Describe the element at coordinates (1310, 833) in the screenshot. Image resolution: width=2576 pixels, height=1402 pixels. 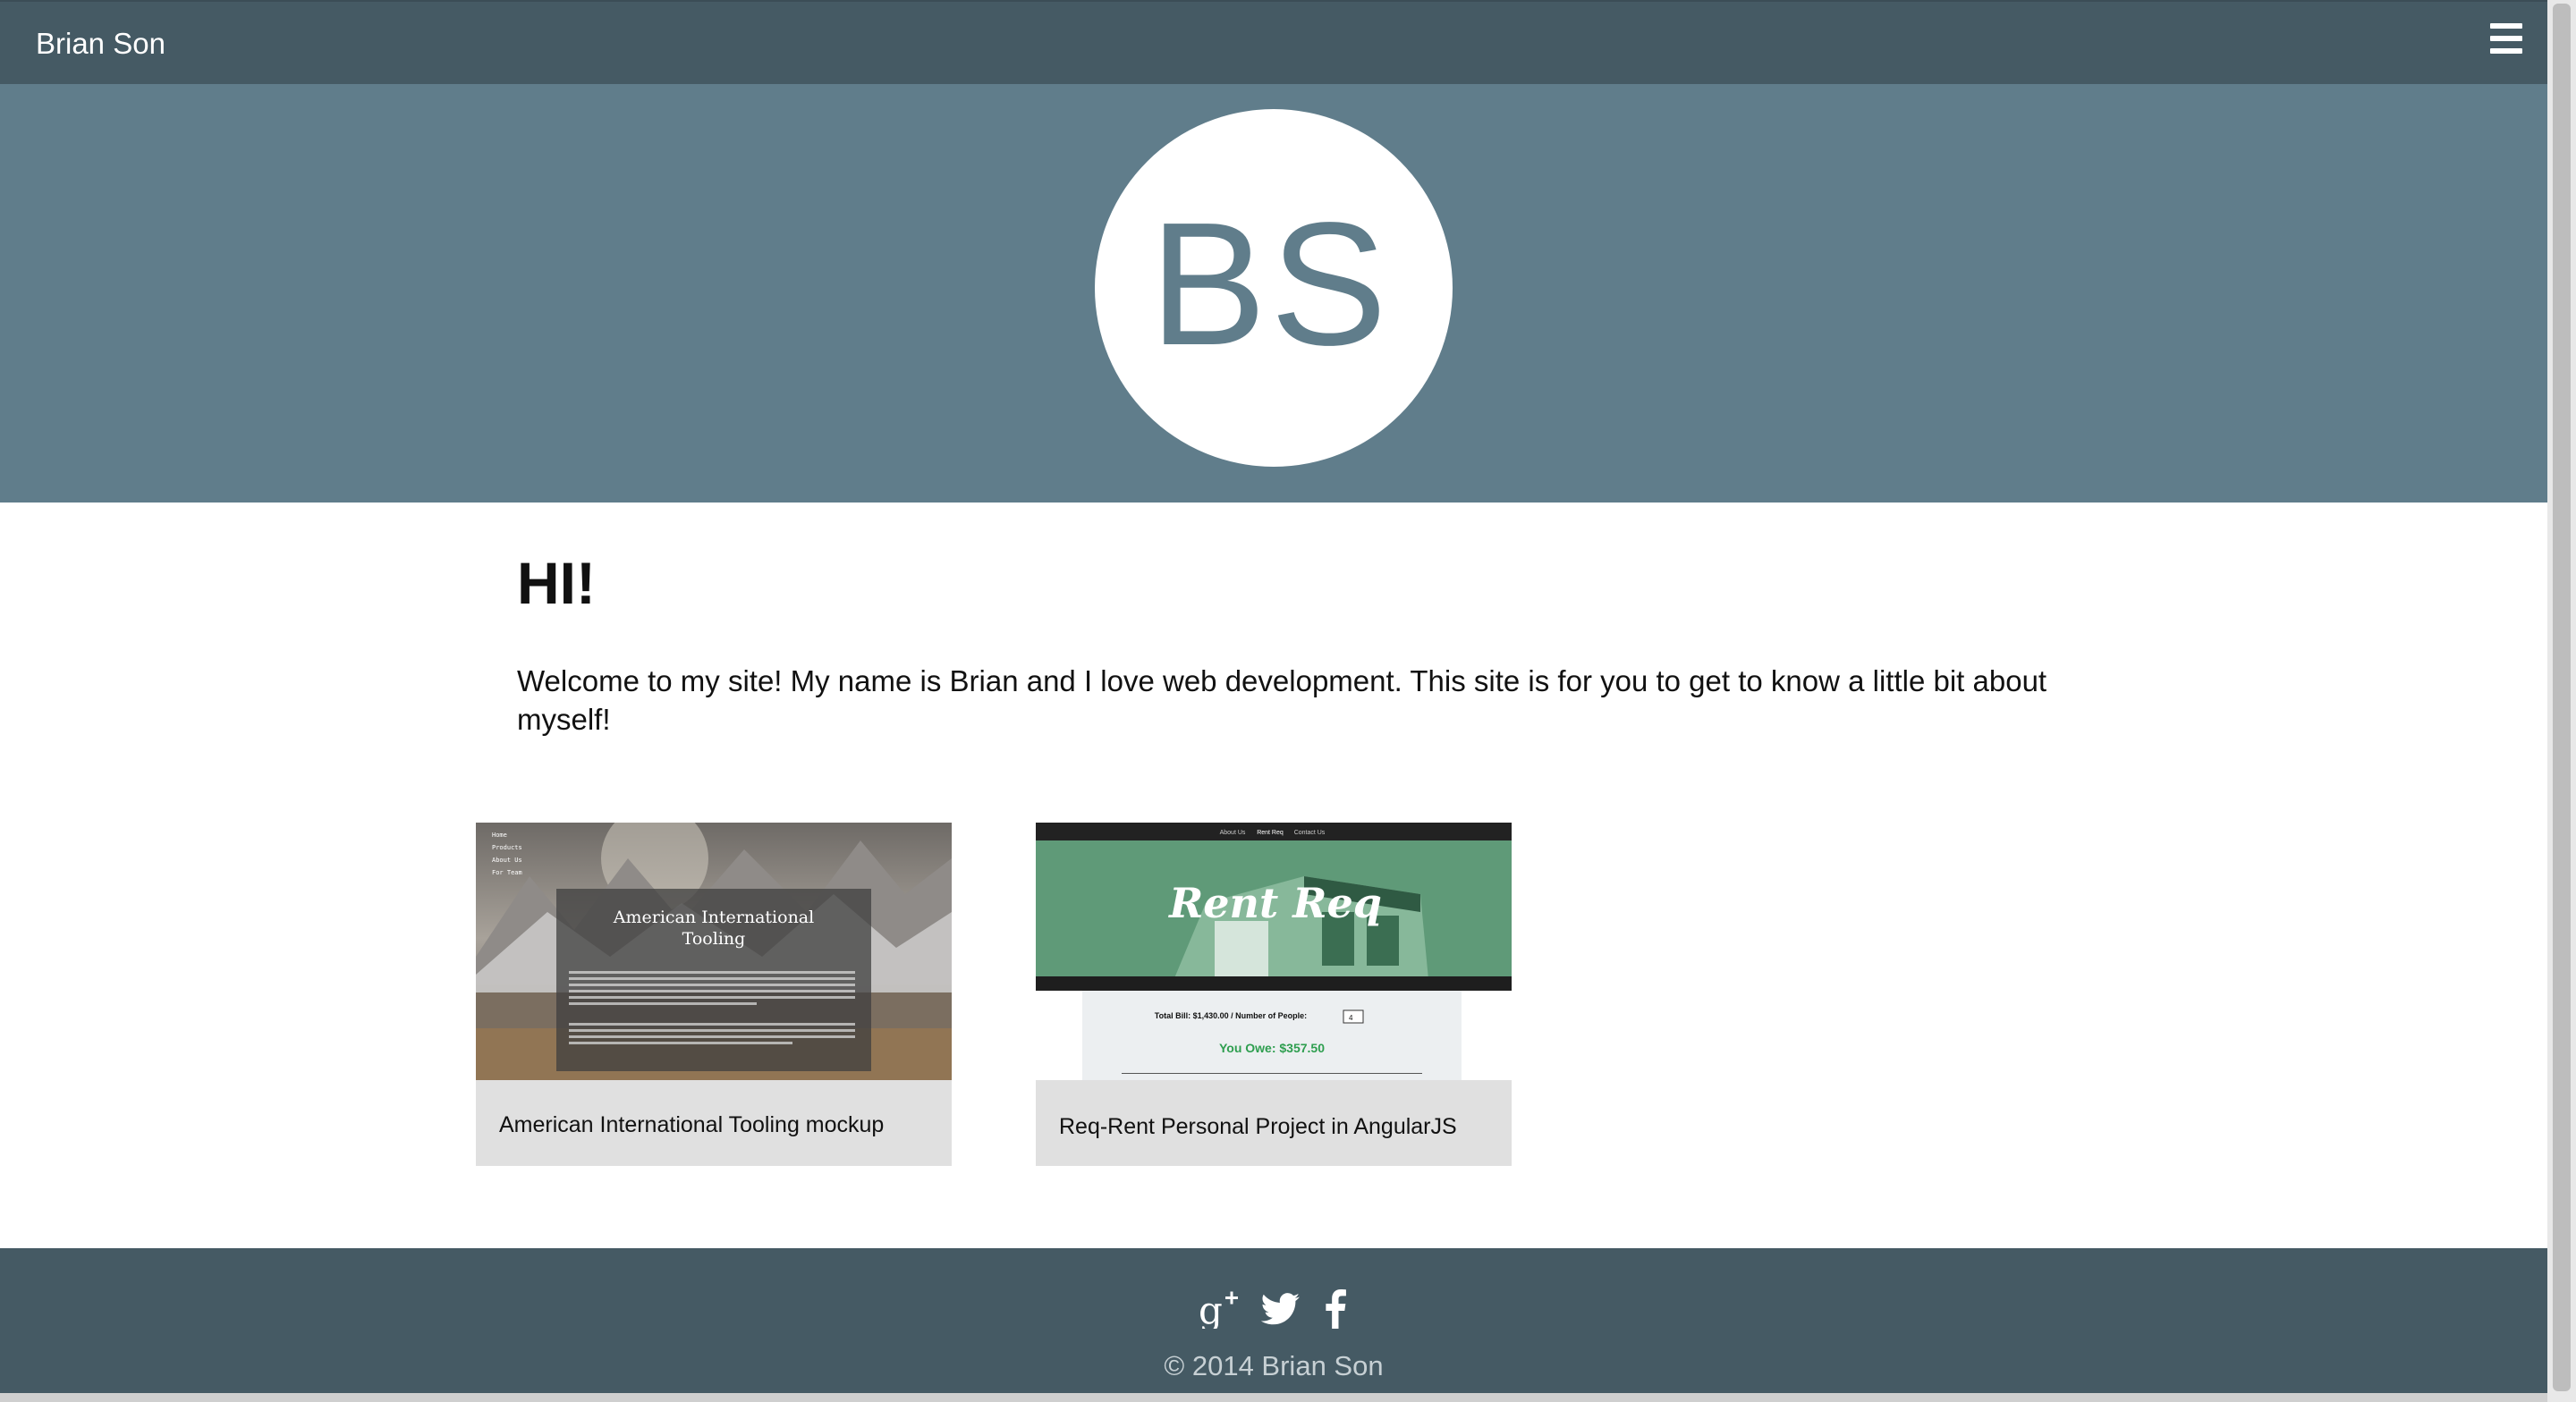
I see `thumb2-nav-contact: Contact Us` at that location.